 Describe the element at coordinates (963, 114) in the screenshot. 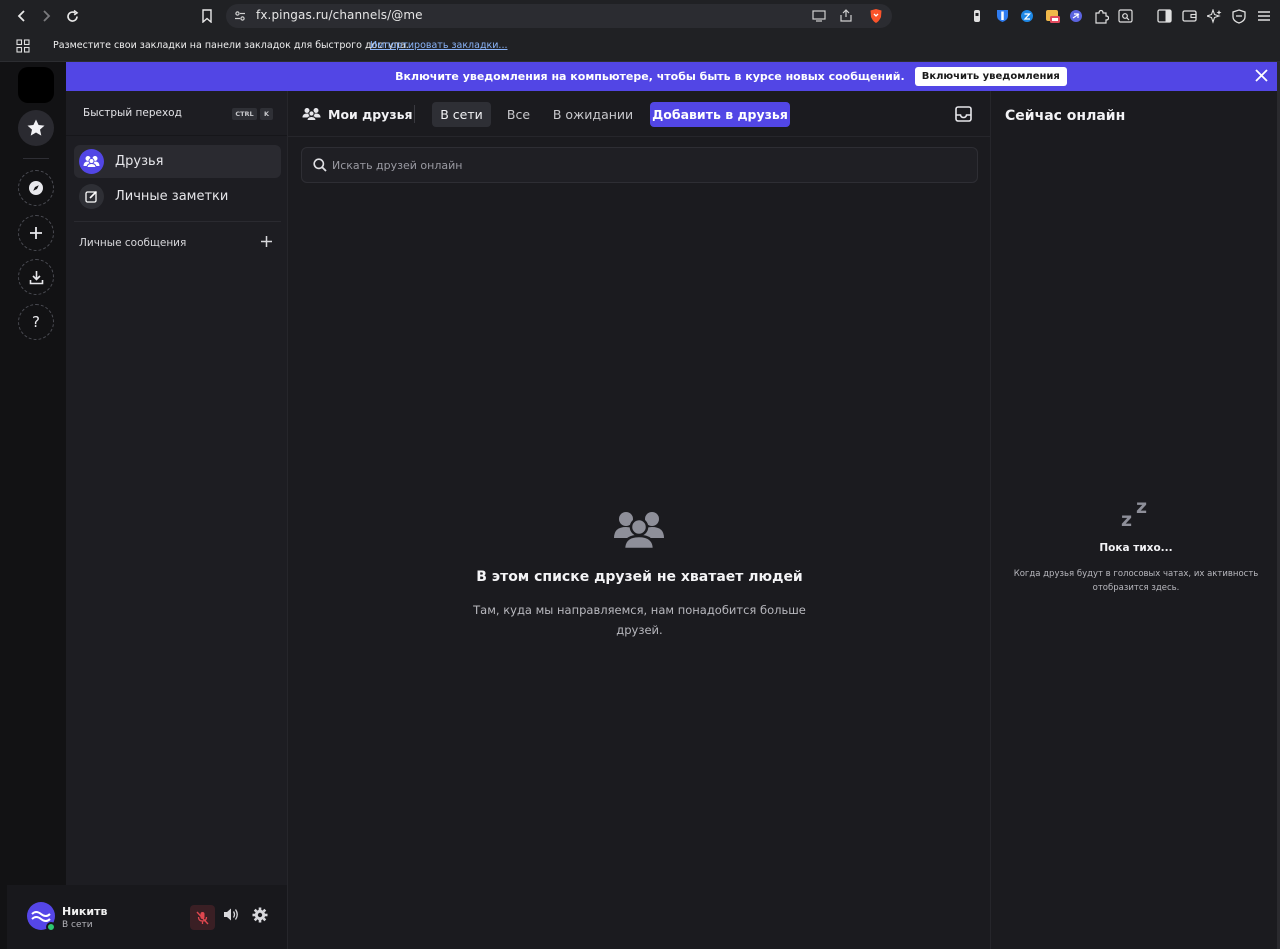

I see `inbox-icon` at that location.